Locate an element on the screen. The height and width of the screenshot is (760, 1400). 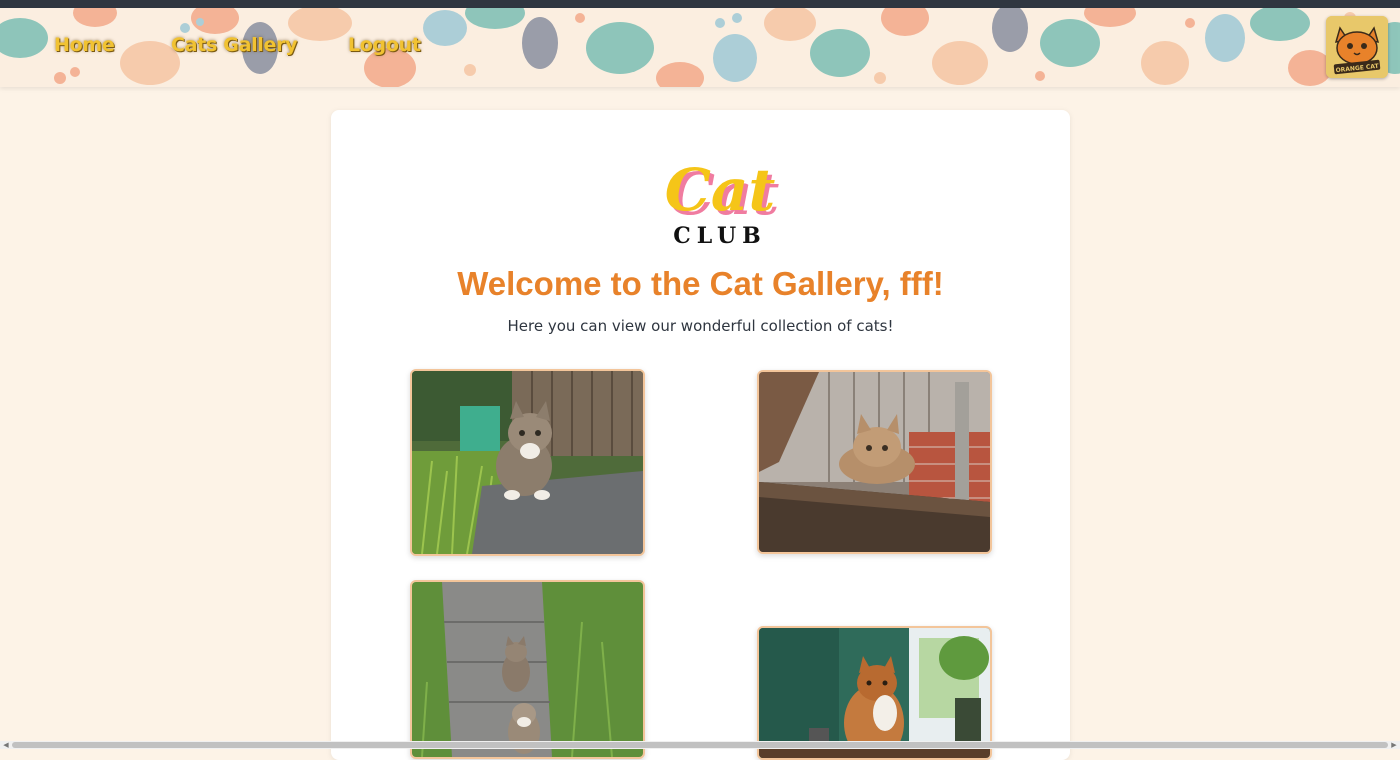
top-edge-strip is located at coordinates (700, 4).